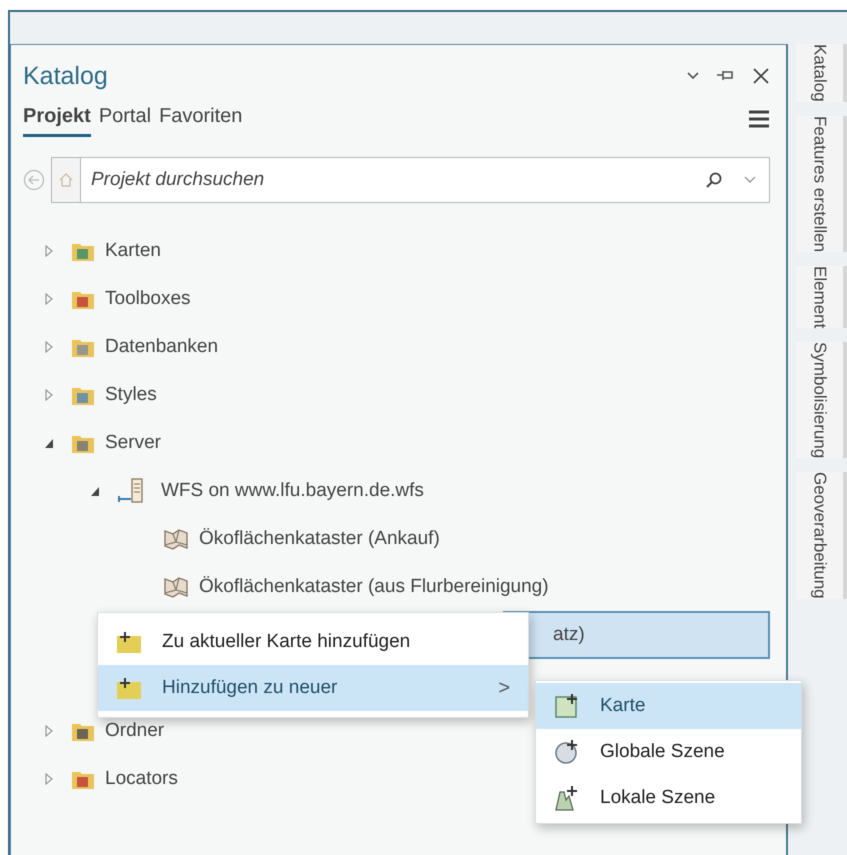  I want to click on tree-item-label: Ordner, so click(134, 731).